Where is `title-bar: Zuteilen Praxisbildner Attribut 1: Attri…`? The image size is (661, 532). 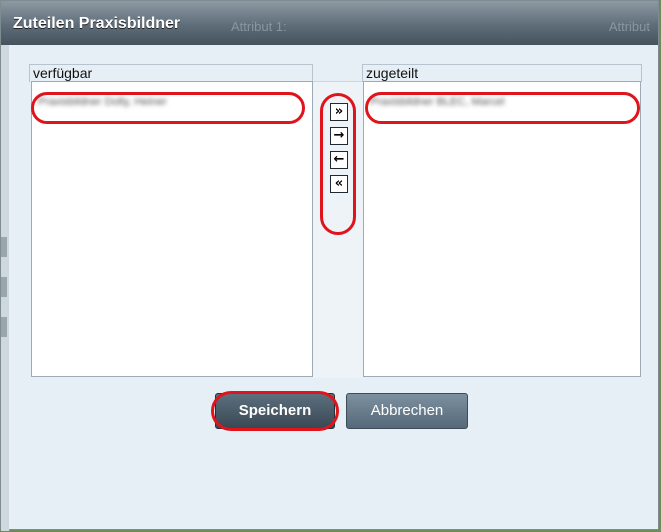
title-bar: Zuteilen Praxisbildner Attribut 1: Attri… is located at coordinates (329, 23).